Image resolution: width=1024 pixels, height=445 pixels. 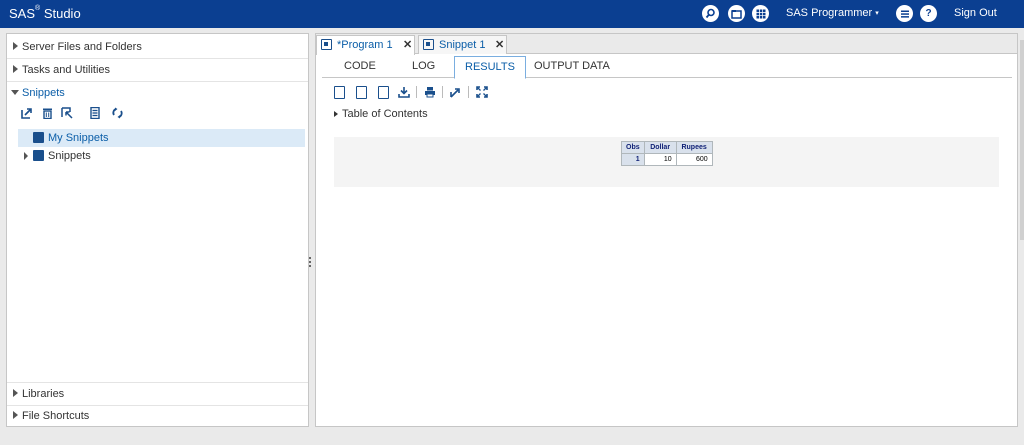 I want to click on table-row: 1 10 600, so click(x=667, y=159).